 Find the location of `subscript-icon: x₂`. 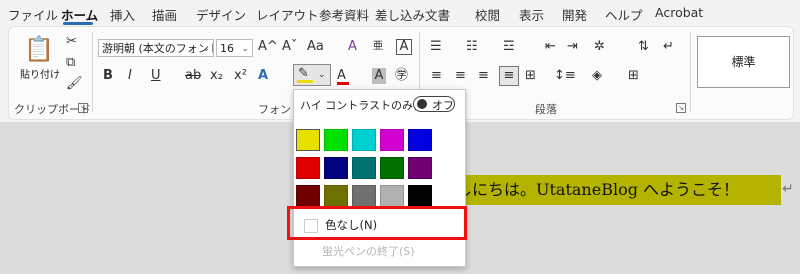

subscript-icon: x₂ is located at coordinates (216, 76).